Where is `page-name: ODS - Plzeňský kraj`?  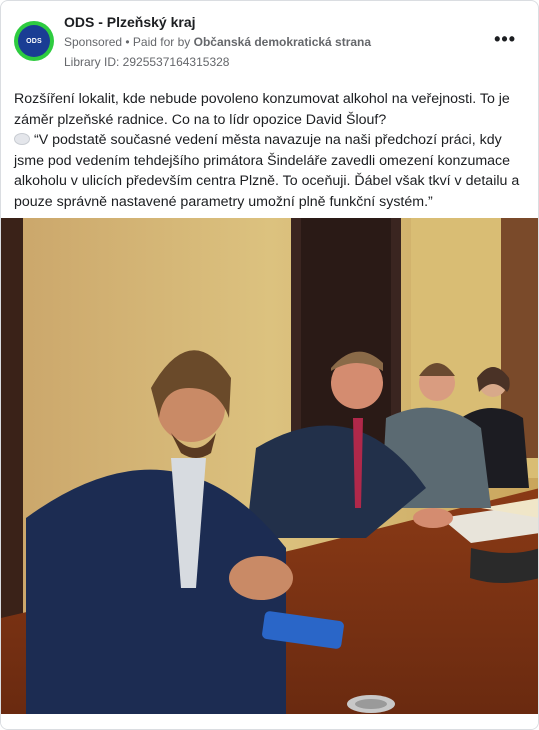
page-name: ODS - Plzeňský kraj is located at coordinates (130, 22).